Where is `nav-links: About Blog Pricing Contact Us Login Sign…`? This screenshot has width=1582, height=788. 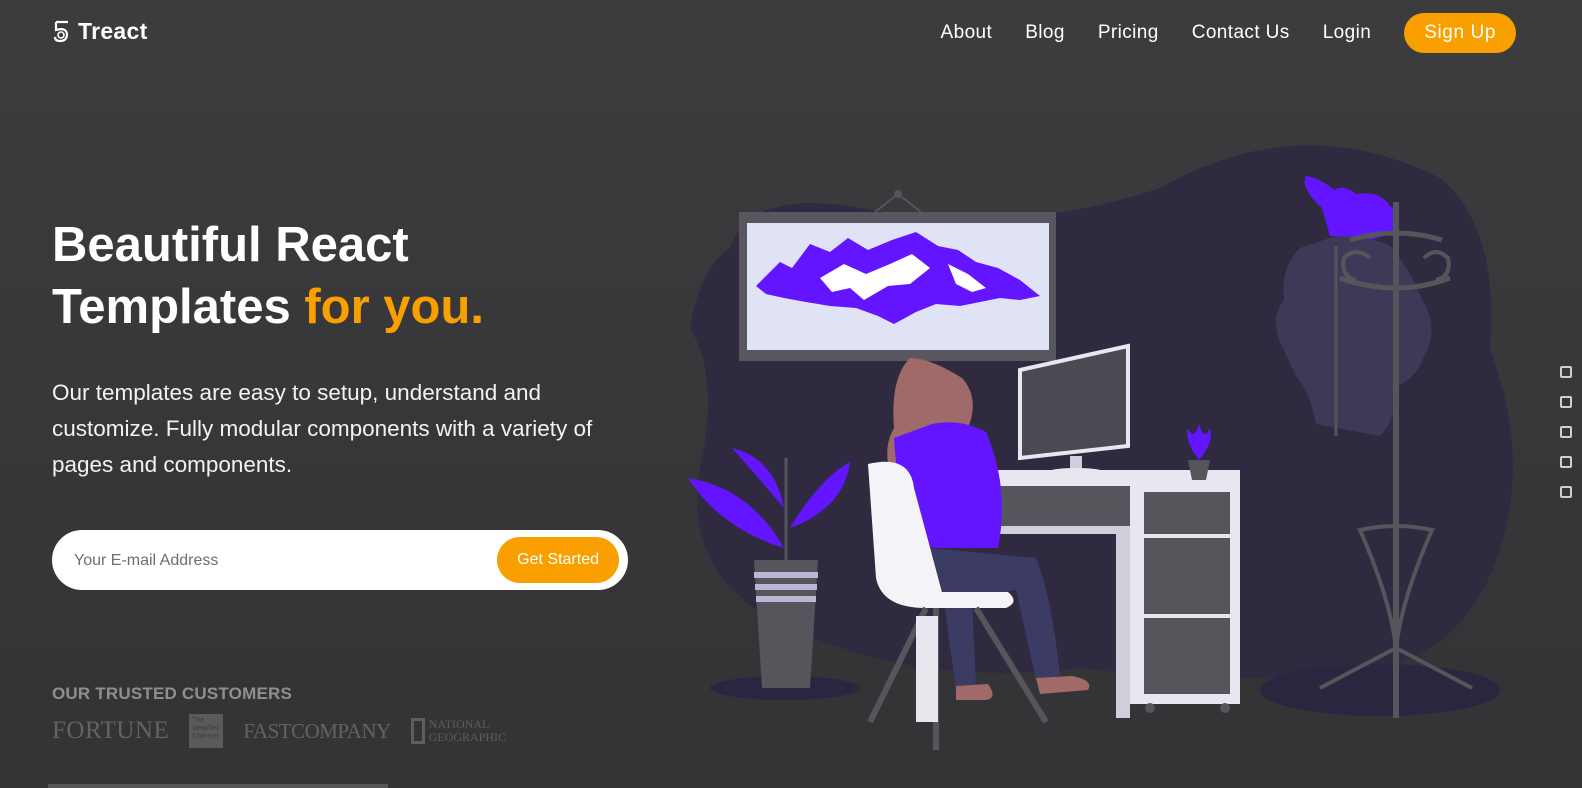 nav-links: About Blog Pricing Contact Us Login Sign… is located at coordinates (1245, 33).